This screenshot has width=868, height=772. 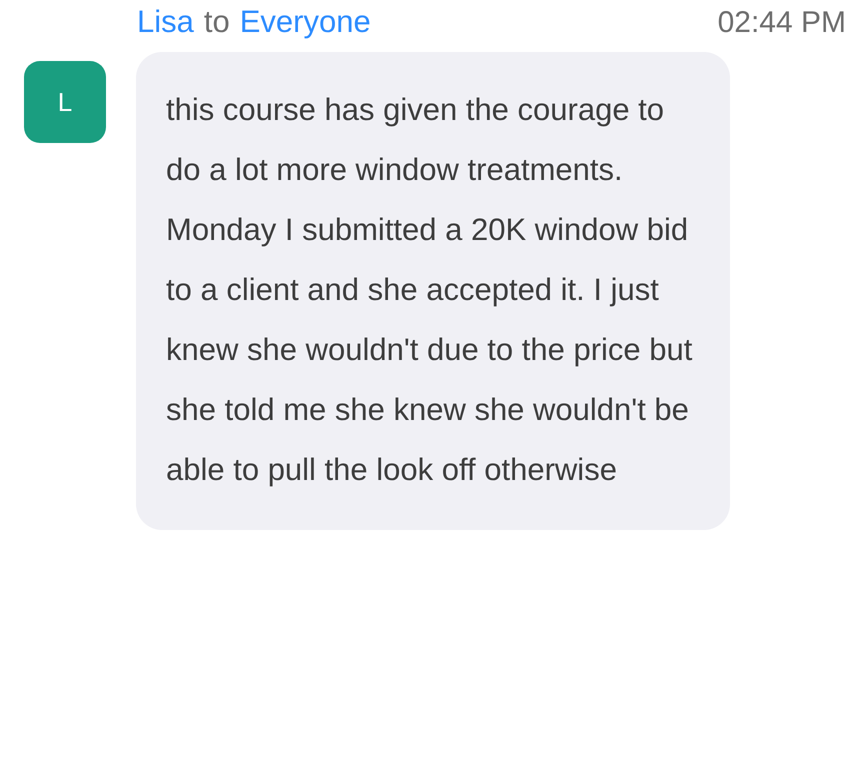 I want to click on message-time: 02:44 PM, so click(x=782, y=23).